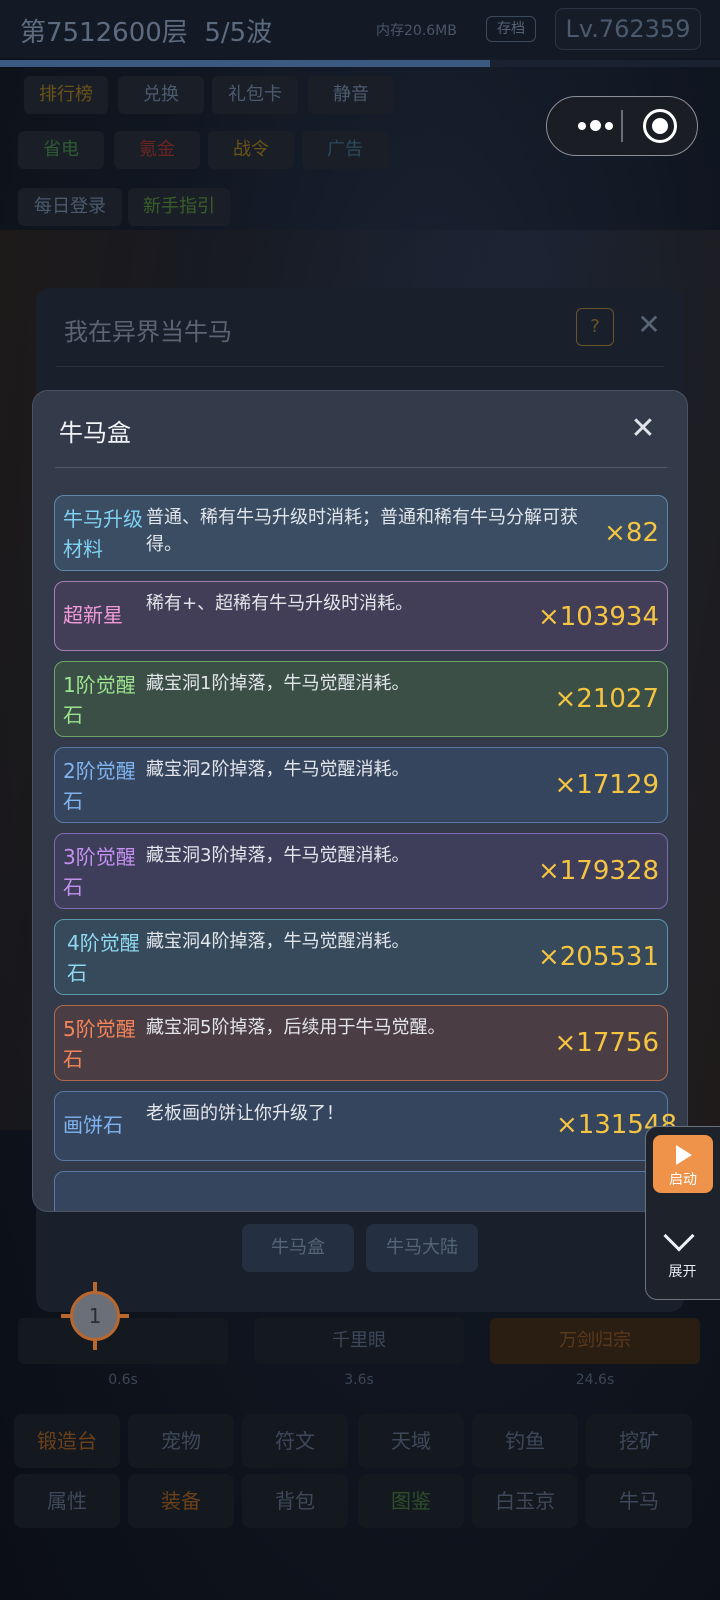 The width and height of the screenshot is (720, 1600). Describe the element at coordinates (280, 603) in the screenshot. I see `item-description: 稀有+、超稀有牛马升级时消耗。` at that location.